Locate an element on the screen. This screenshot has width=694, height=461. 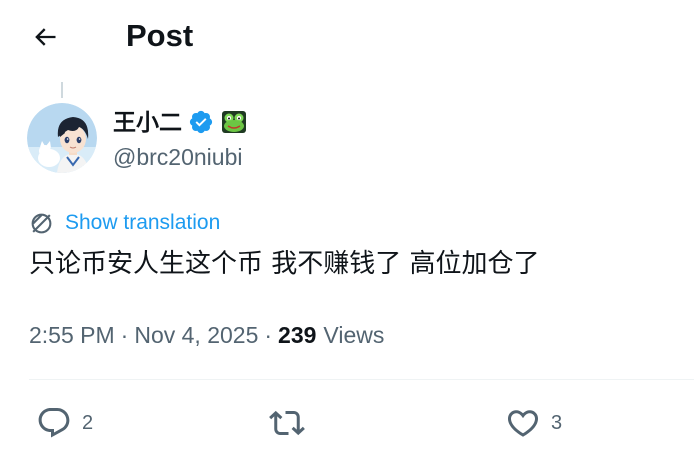
arrow-left-icon is located at coordinates (45, 37).